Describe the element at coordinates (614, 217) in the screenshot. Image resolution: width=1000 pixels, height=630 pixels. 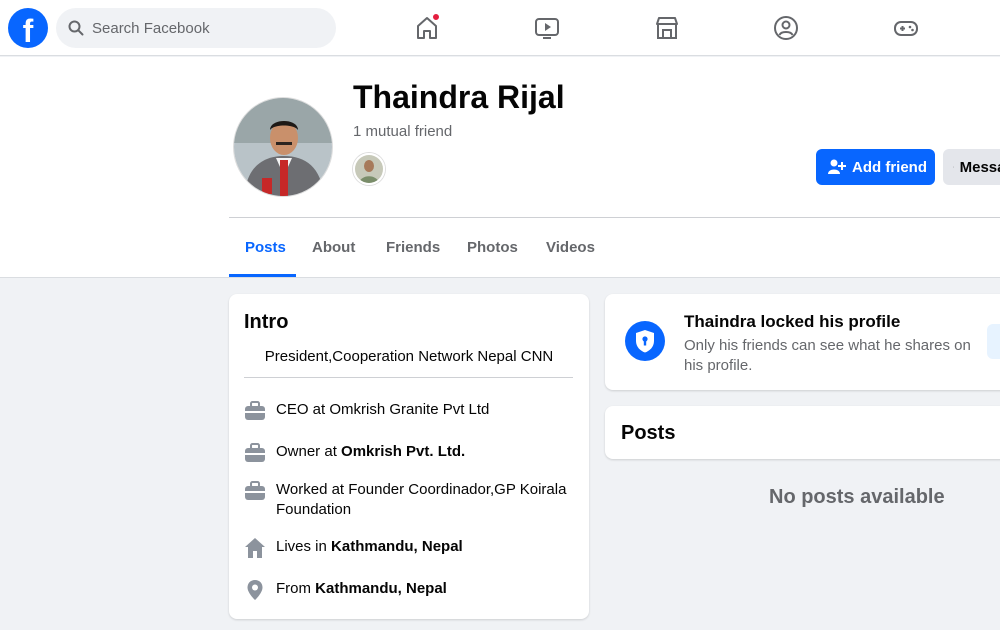
I see `header-divider` at that location.